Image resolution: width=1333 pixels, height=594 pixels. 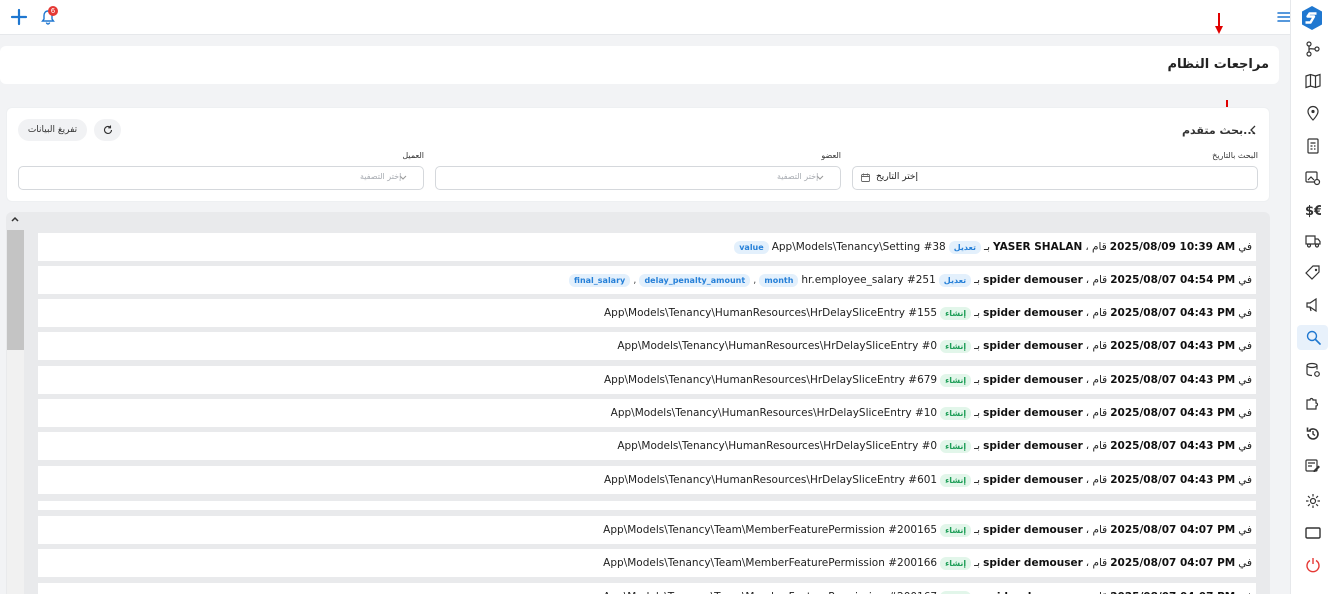 What do you see at coordinates (1172, 247) in the screenshot?
I see `log-date: 2025/08/09 10:39 AM` at bounding box center [1172, 247].